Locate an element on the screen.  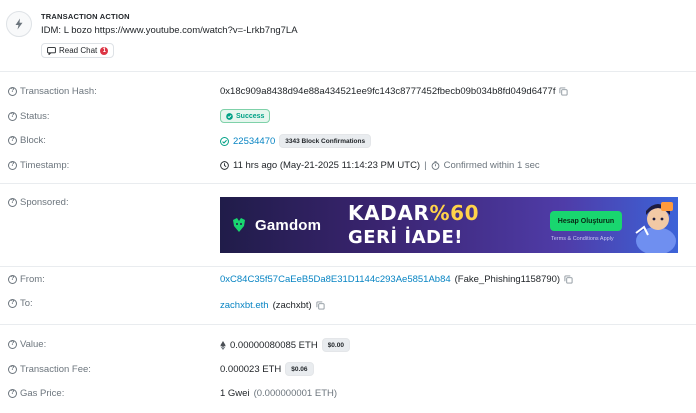
lightning-icon is located at coordinates (19, 24).